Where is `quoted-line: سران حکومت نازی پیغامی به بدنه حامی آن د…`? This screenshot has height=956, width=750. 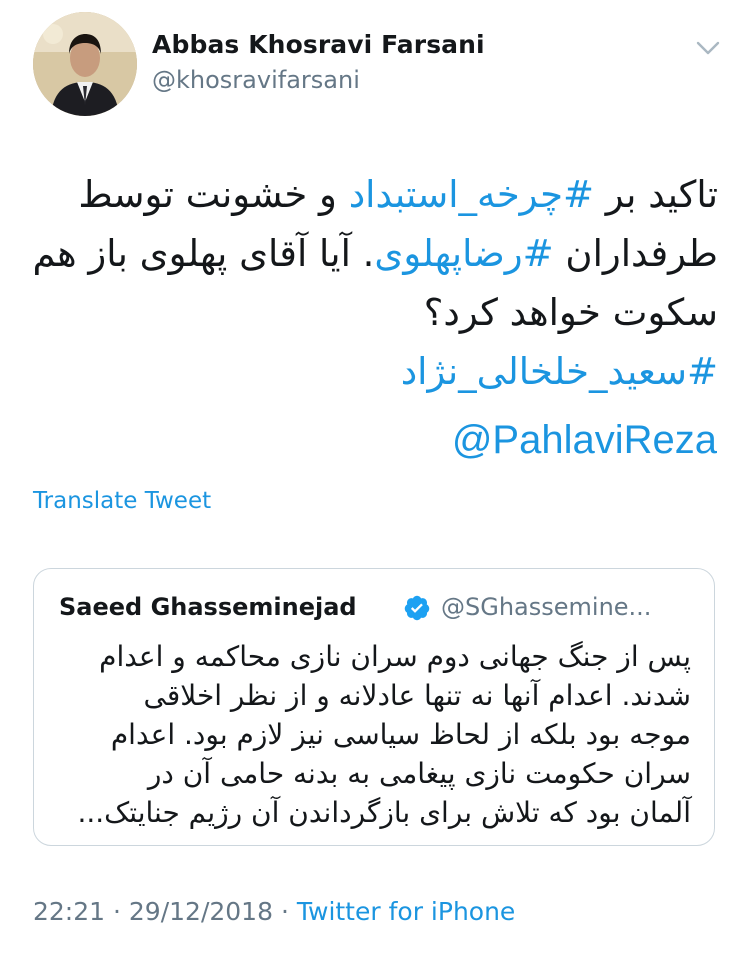
quoted-line: سران حکومت نازی پیغامی به بدنه حامی آن د… is located at coordinates (419, 773).